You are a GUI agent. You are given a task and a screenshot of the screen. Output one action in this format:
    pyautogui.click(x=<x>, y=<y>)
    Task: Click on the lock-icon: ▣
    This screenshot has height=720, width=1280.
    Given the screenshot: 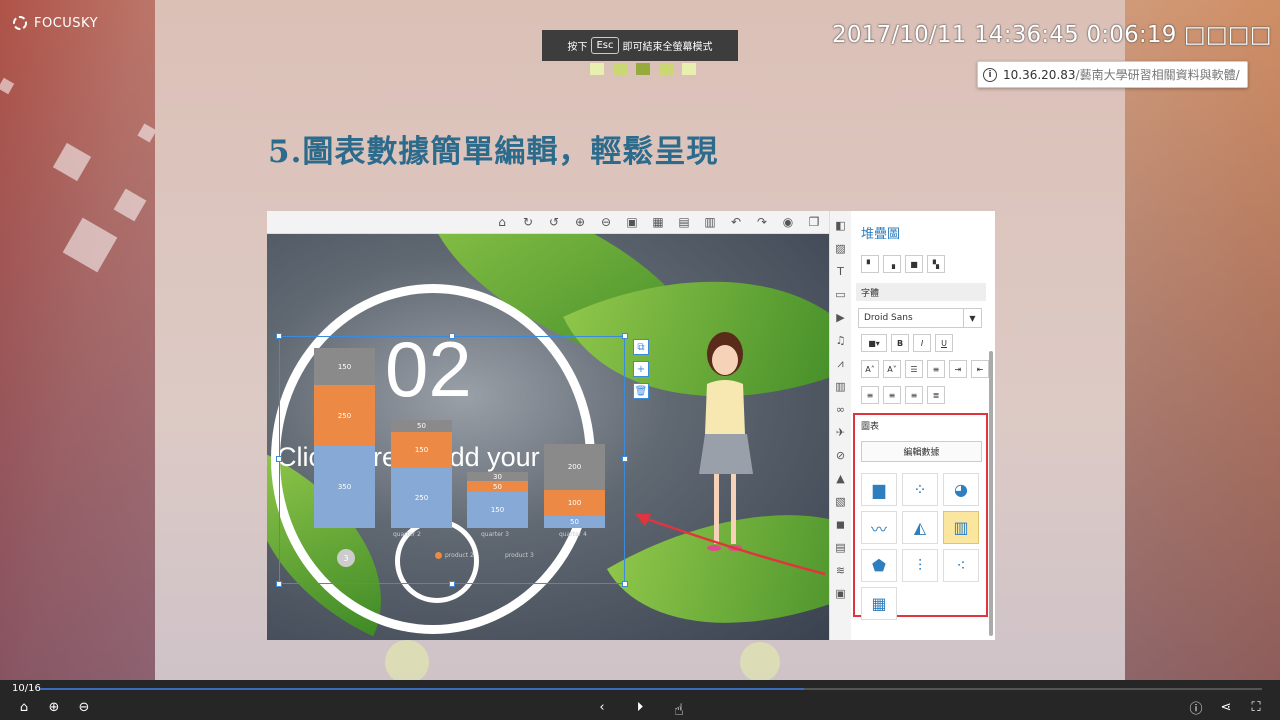 What is the action you would take?
    pyautogui.click(x=632, y=222)
    